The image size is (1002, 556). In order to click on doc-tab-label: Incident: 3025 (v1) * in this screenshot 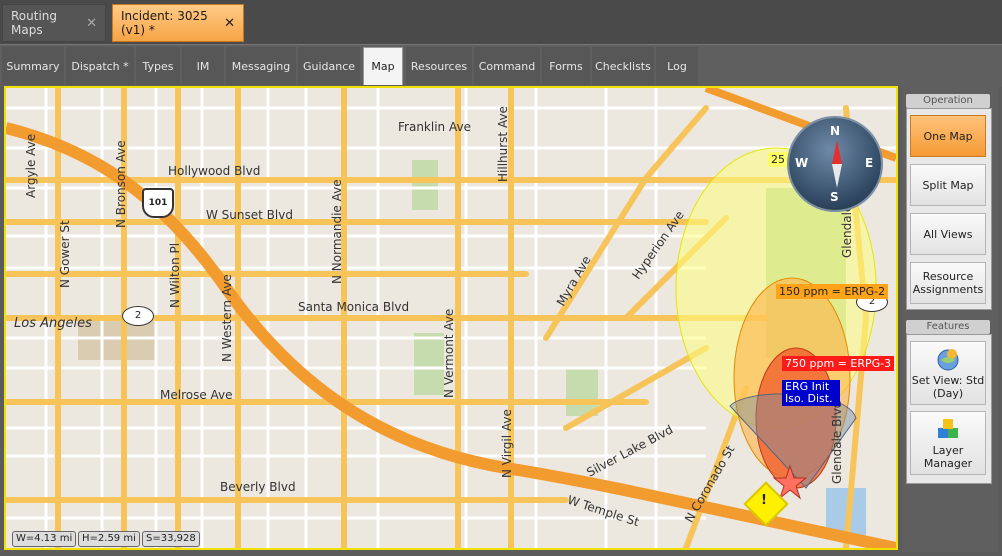, I will do `click(164, 23)`.